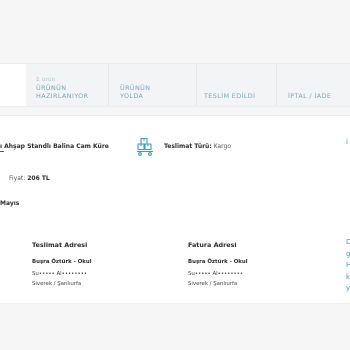 This screenshot has width=350, height=350. Describe the element at coordinates (46, 80) in the screenshot. I see `tab-preparing-count: 1 ürün` at that location.